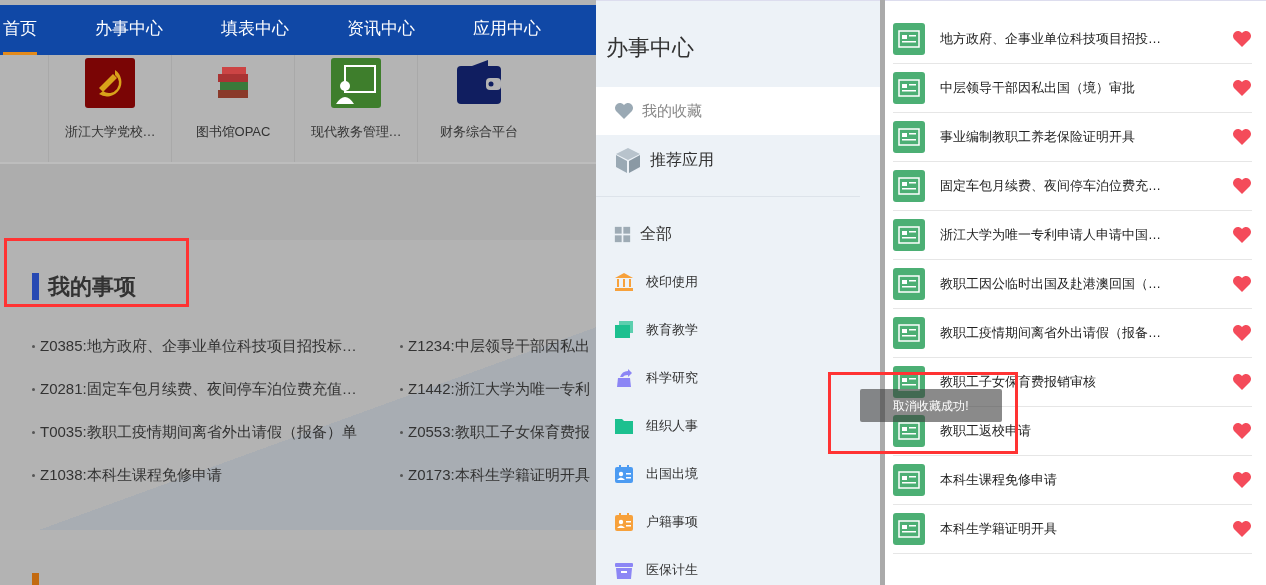 The height and width of the screenshot is (585, 1266). Describe the element at coordinates (478, 108) in the screenshot. I see `app-tile: 财务综合平台` at that location.